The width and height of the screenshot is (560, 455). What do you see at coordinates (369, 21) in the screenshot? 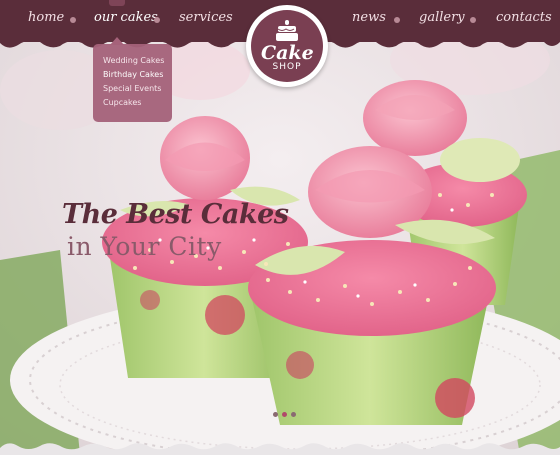
I see `nav-news: news` at bounding box center [369, 21].